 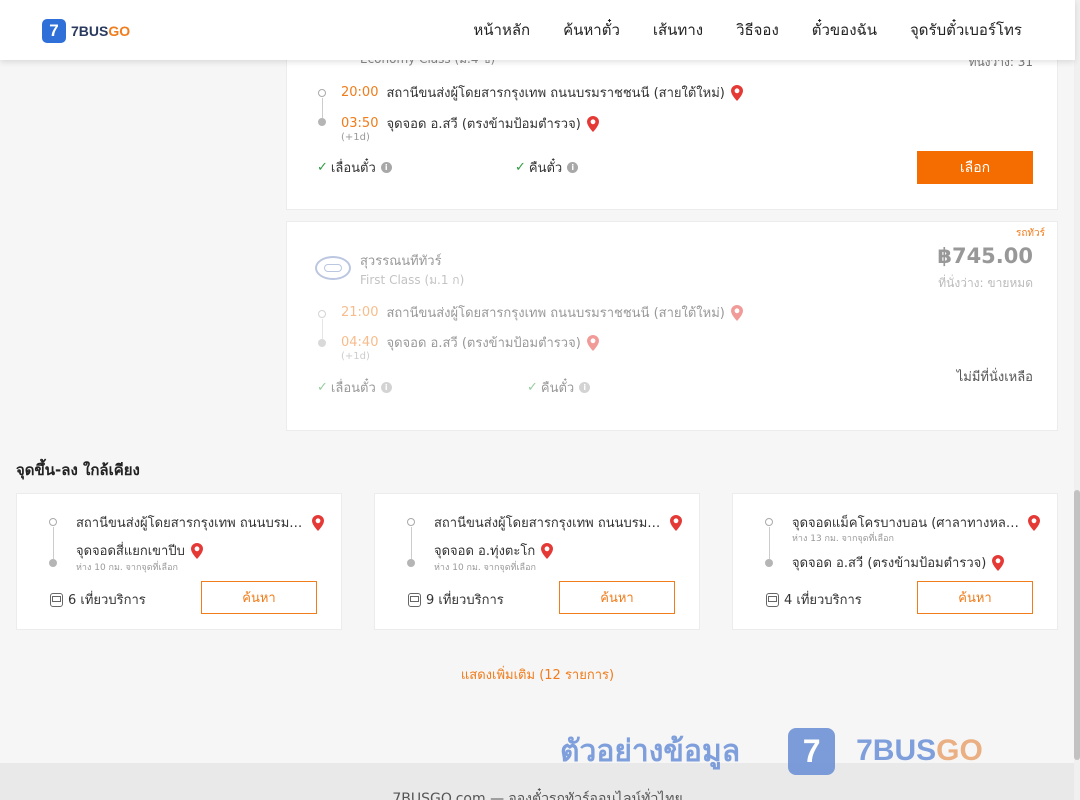 I want to click on bus-class-label: First Class (ม.1 ก), so click(x=412, y=280).